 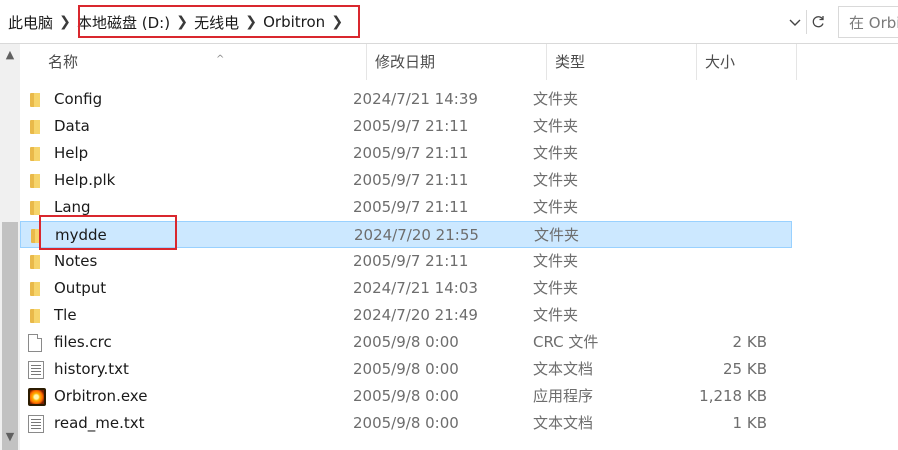 What do you see at coordinates (101, 396) in the screenshot?
I see `file-name: Orbitron.exe` at bounding box center [101, 396].